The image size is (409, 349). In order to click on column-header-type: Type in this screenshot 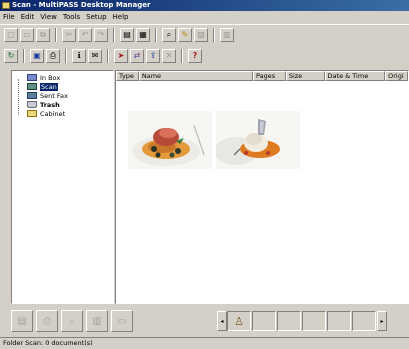, I will do `click(127, 76)`.